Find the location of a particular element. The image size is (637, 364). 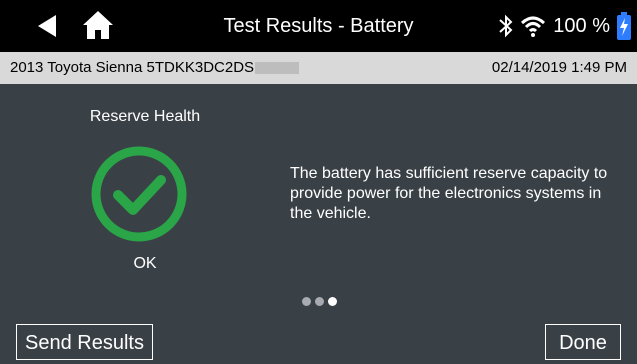

vehicle-description: 2013 Toyota Sienna 5TDKK3DC2DS is located at coordinates (155, 68).